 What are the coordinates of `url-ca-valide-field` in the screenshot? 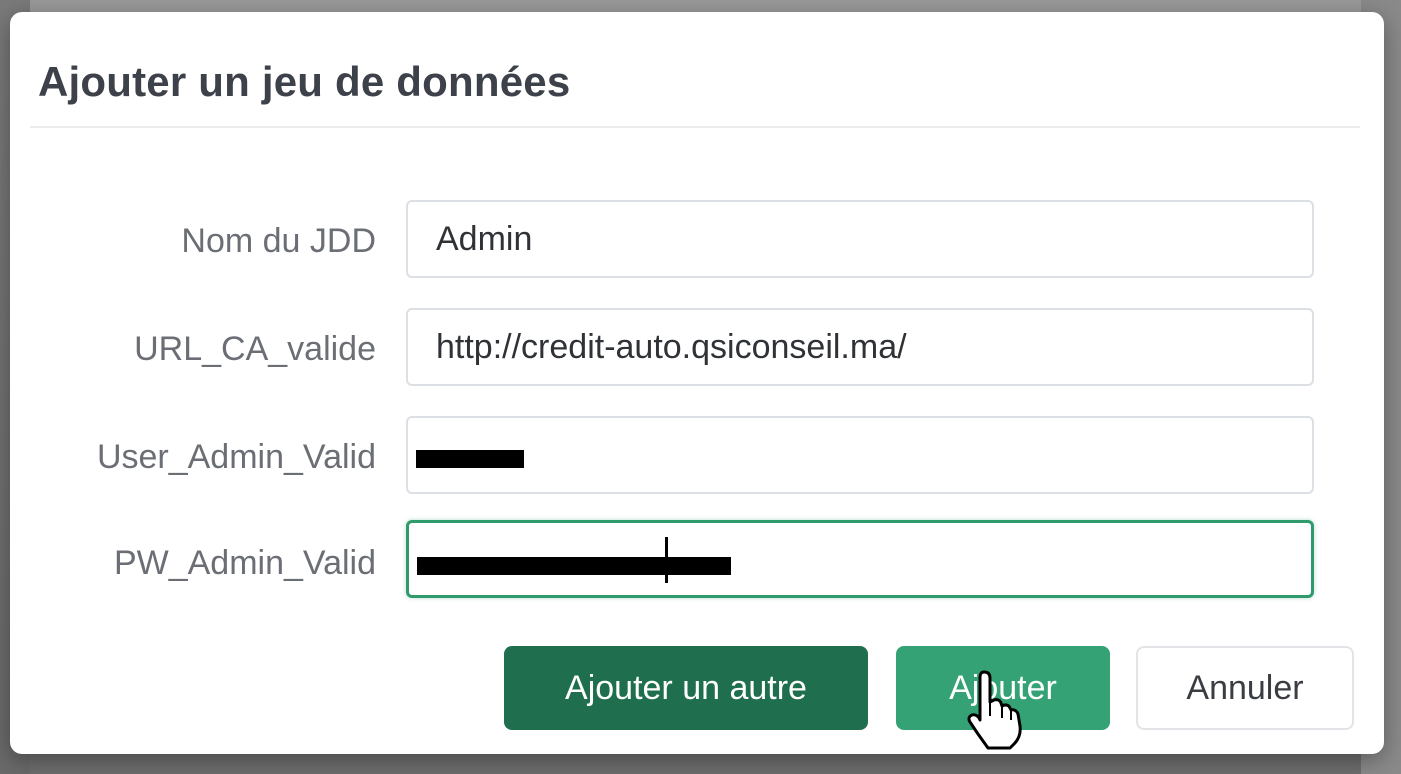 It's located at (860, 347).